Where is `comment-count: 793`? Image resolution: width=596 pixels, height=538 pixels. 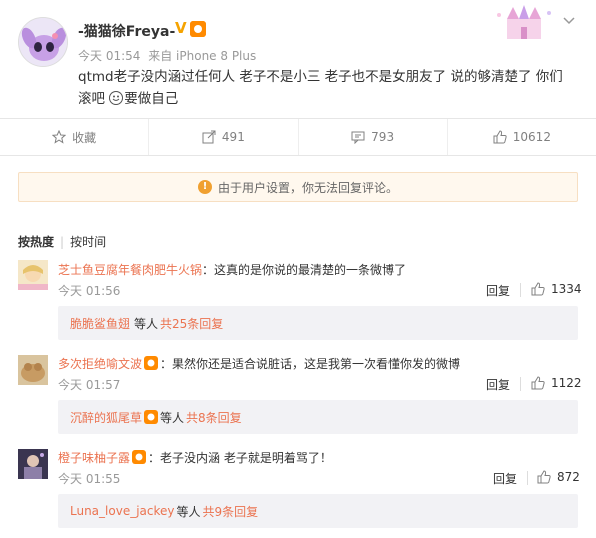 comment-count: 793 is located at coordinates (383, 137).